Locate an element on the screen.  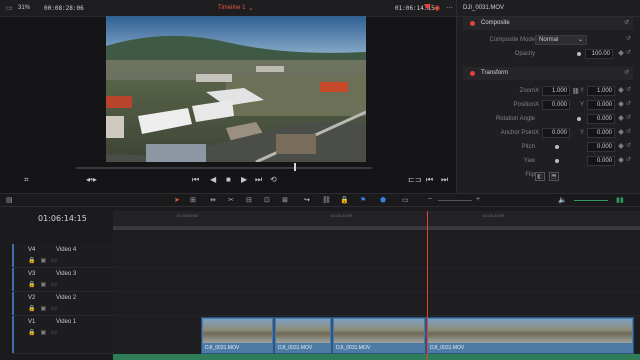
position-y-input: 0.000 is located at coordinates (601, 105).